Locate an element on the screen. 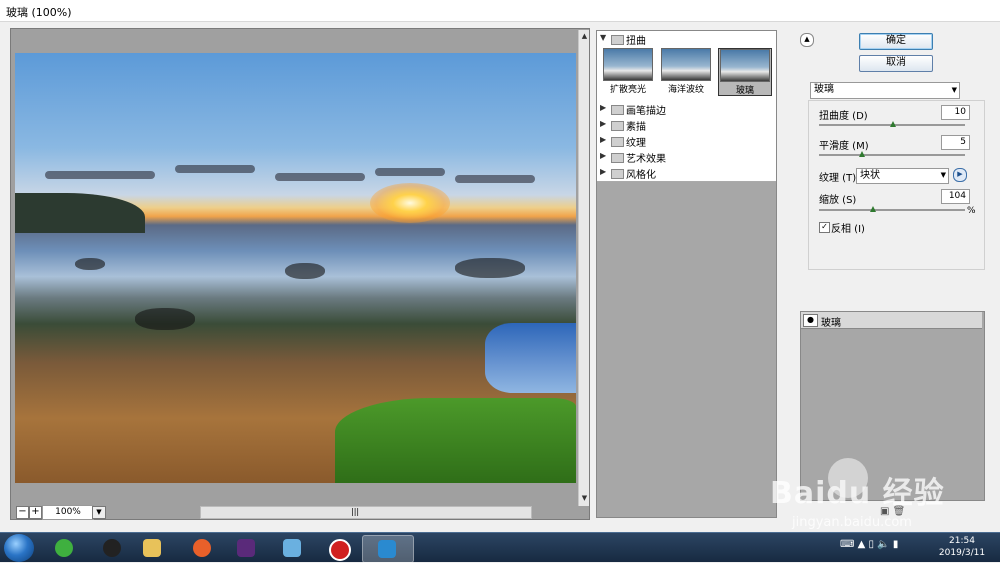 Image resolution: width=1000 pixels, height=563 pixels. eye-icon: ● is located at coordinates (810, 320).